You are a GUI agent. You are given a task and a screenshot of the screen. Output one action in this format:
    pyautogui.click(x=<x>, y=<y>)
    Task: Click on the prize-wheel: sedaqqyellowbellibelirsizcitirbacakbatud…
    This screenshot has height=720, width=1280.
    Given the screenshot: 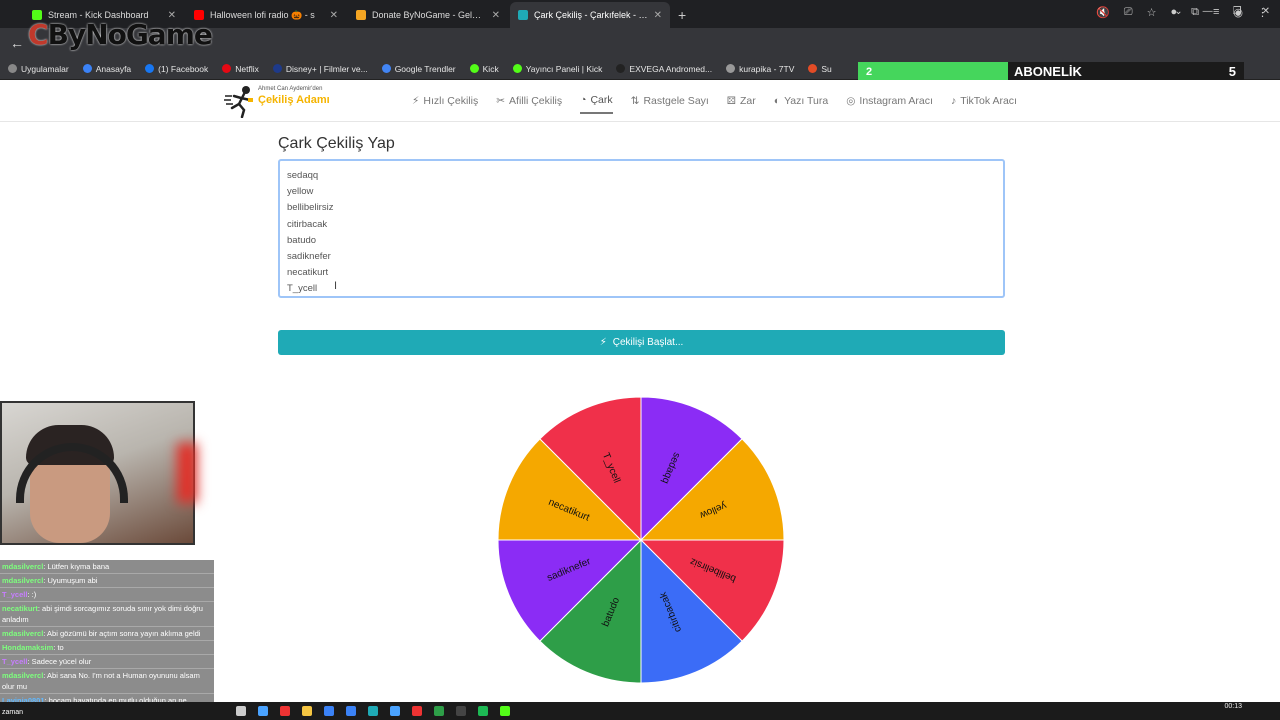 What is the action you would take?
    pyautogui.click(x=641, y=540)
    